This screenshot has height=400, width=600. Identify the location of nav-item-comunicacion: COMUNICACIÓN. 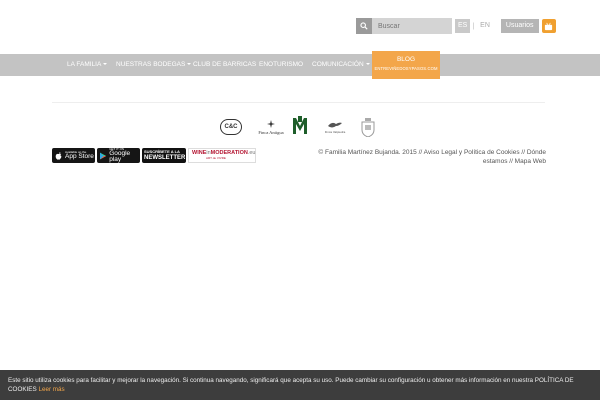
(341, 65).